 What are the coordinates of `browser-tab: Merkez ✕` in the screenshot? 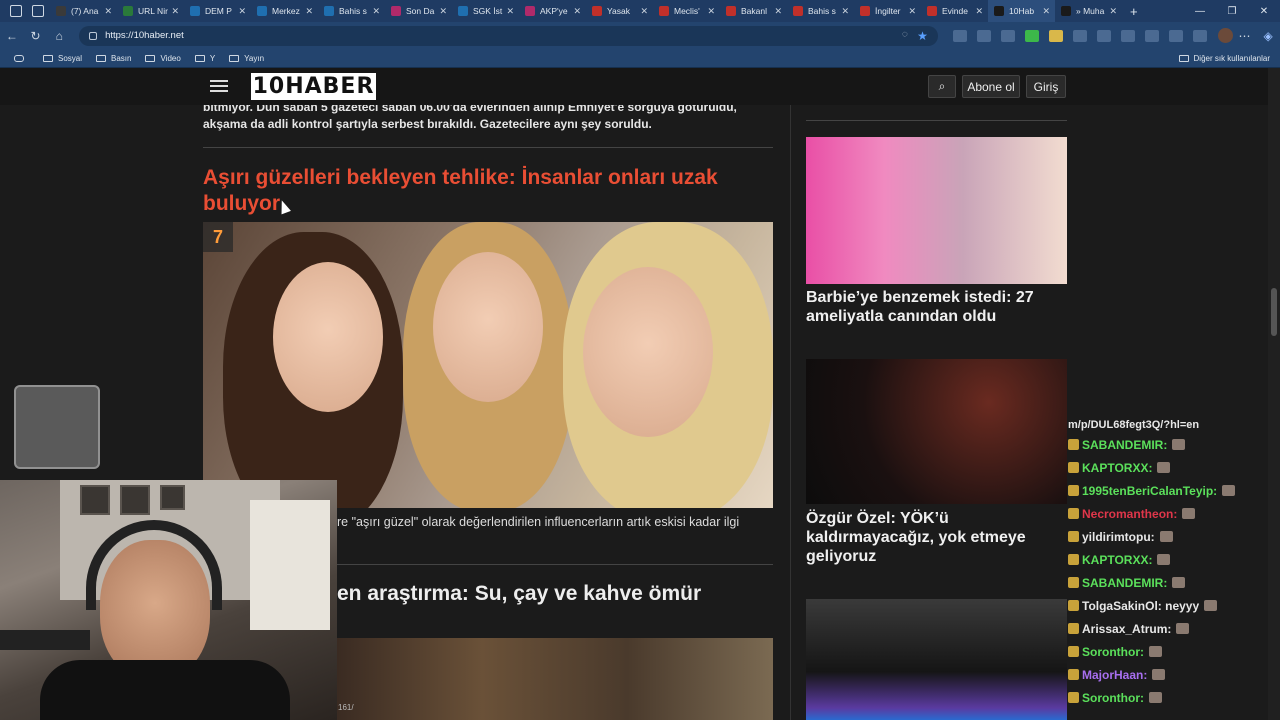 It's located at (284, 11).